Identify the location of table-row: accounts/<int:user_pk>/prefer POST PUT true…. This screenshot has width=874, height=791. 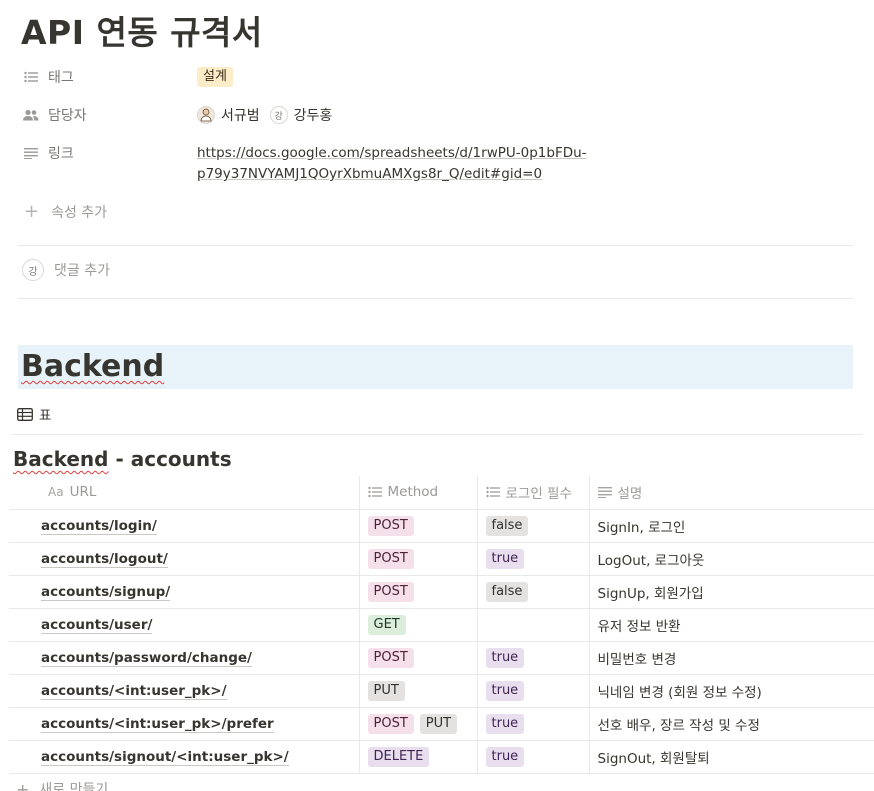
(441, 724).